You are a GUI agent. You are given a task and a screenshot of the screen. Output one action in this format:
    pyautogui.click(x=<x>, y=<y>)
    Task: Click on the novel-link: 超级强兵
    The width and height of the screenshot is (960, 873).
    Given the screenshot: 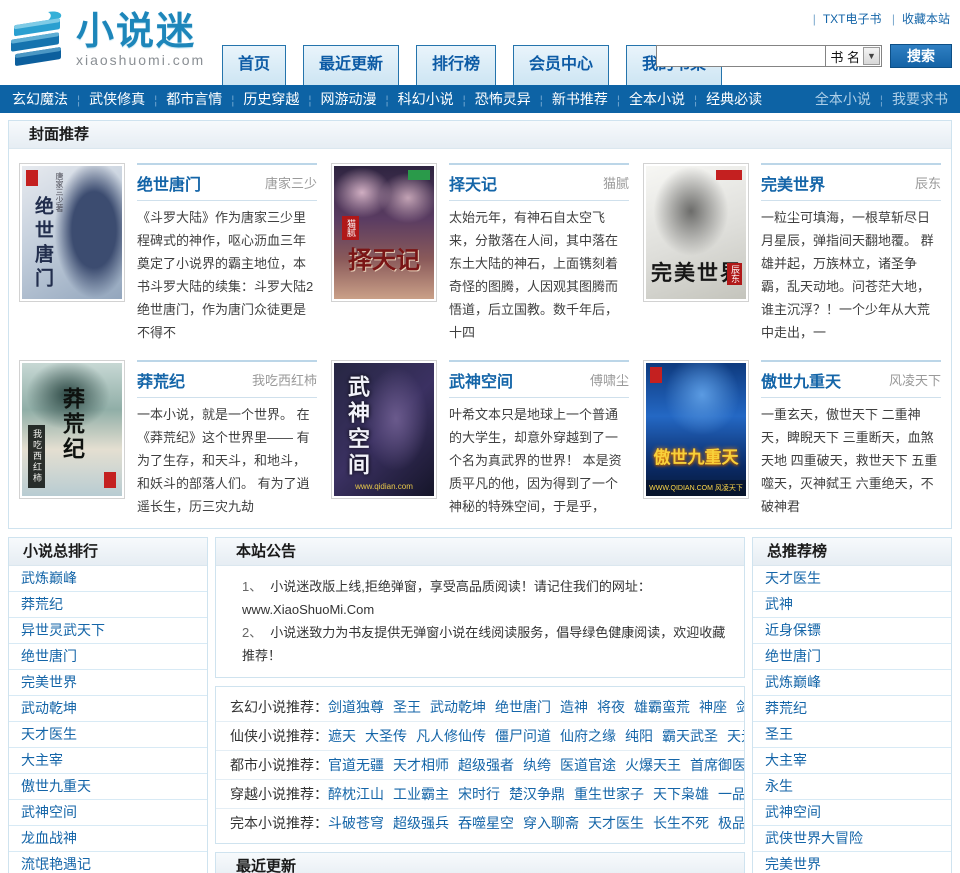 What is the action you would take?
    pyautogui.click(x=421, y=823)
    